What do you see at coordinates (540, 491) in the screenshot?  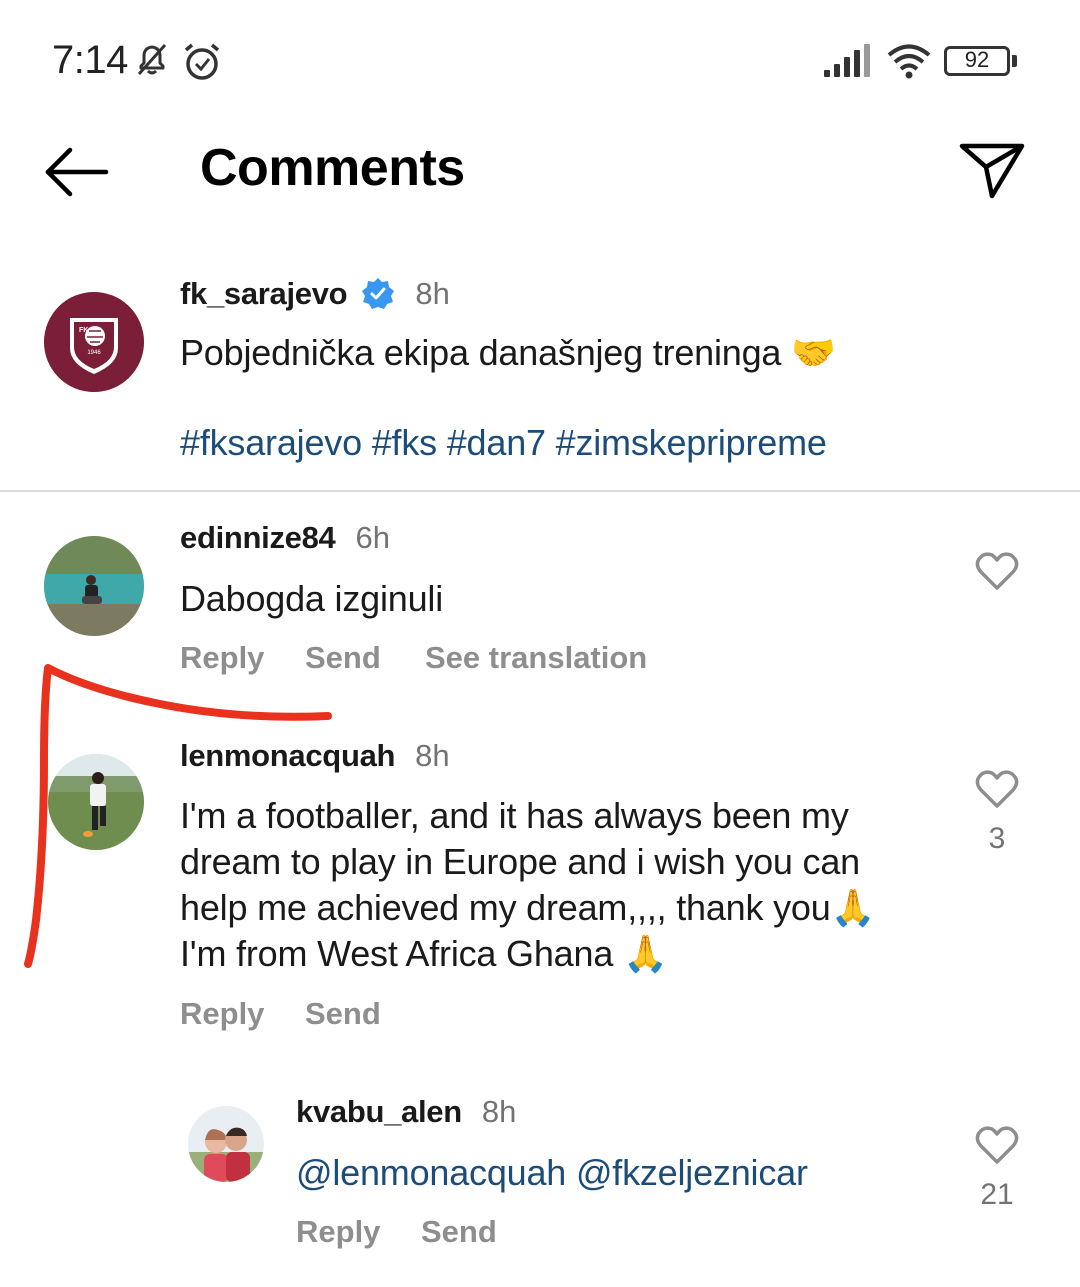 I see `divider` at bounding box center [540, 491].